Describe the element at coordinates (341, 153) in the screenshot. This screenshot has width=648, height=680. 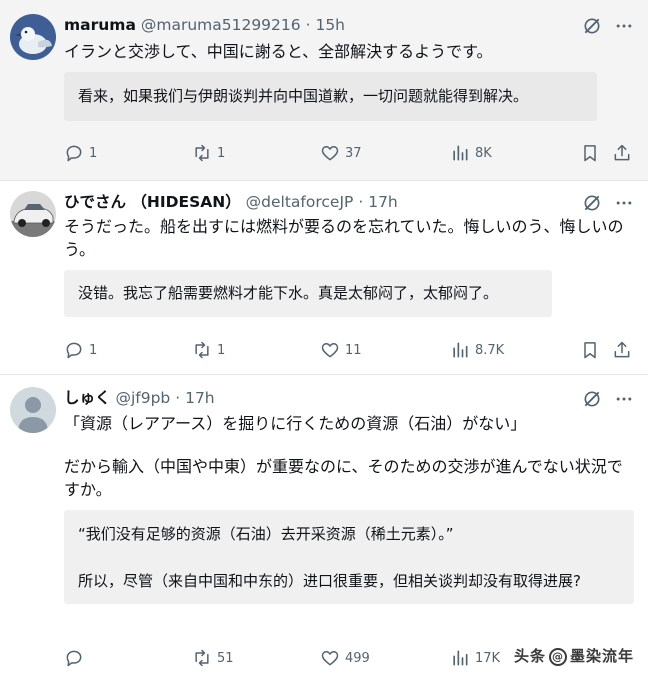
I see `like-button: 37` at that location.